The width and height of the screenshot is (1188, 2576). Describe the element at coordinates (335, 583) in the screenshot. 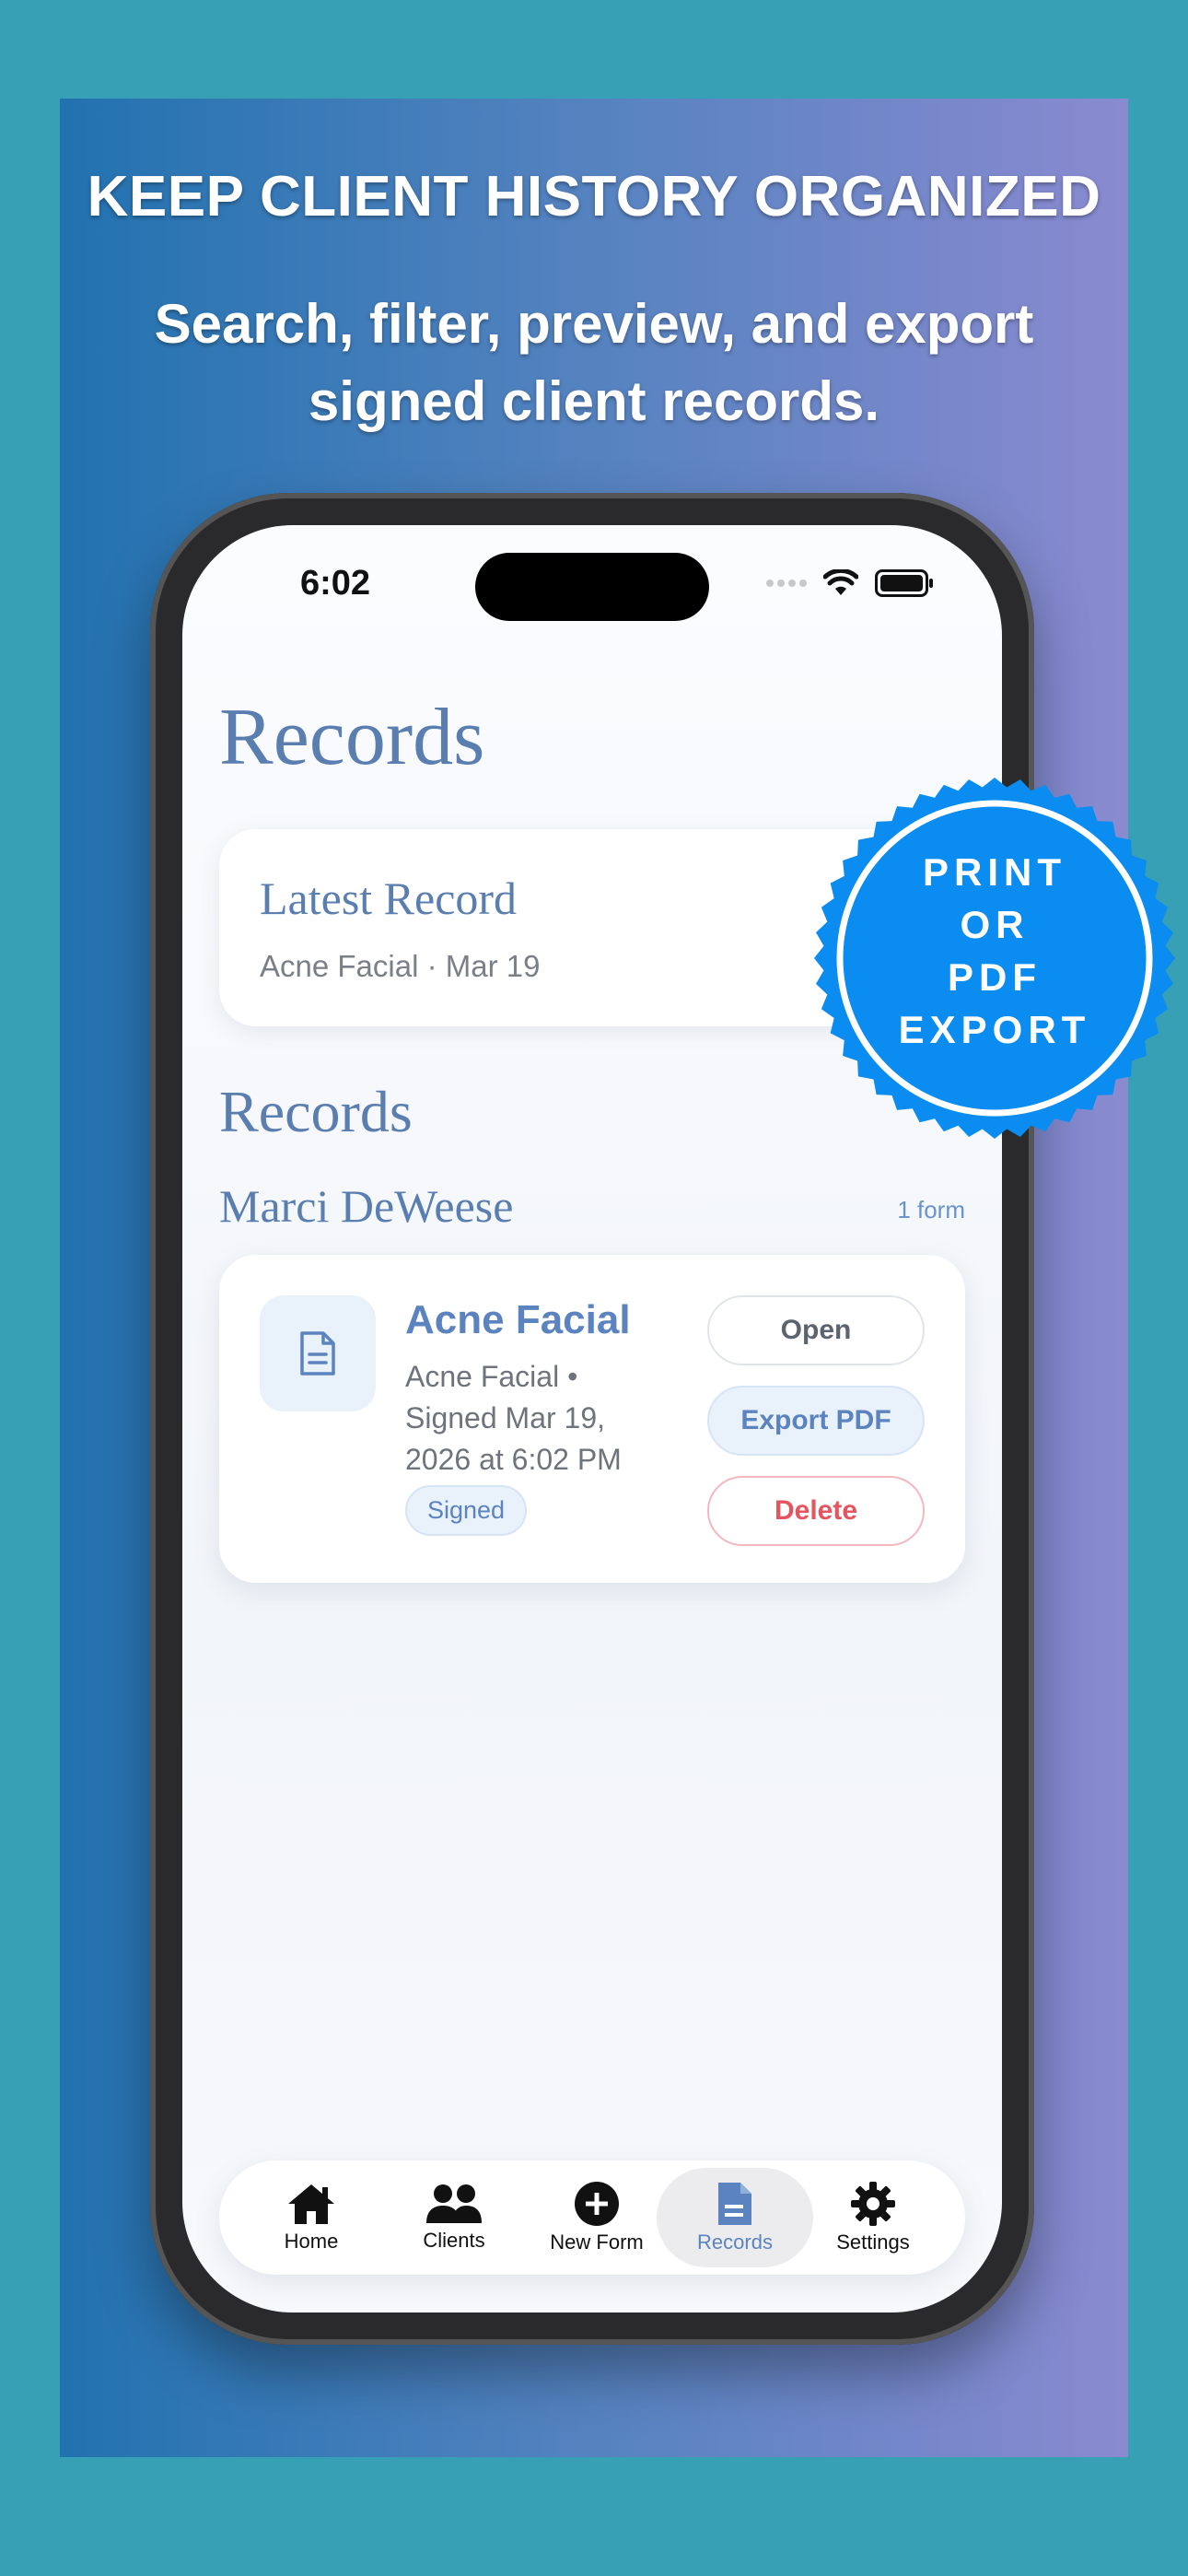

I see `status-time: 6:02` at that location.